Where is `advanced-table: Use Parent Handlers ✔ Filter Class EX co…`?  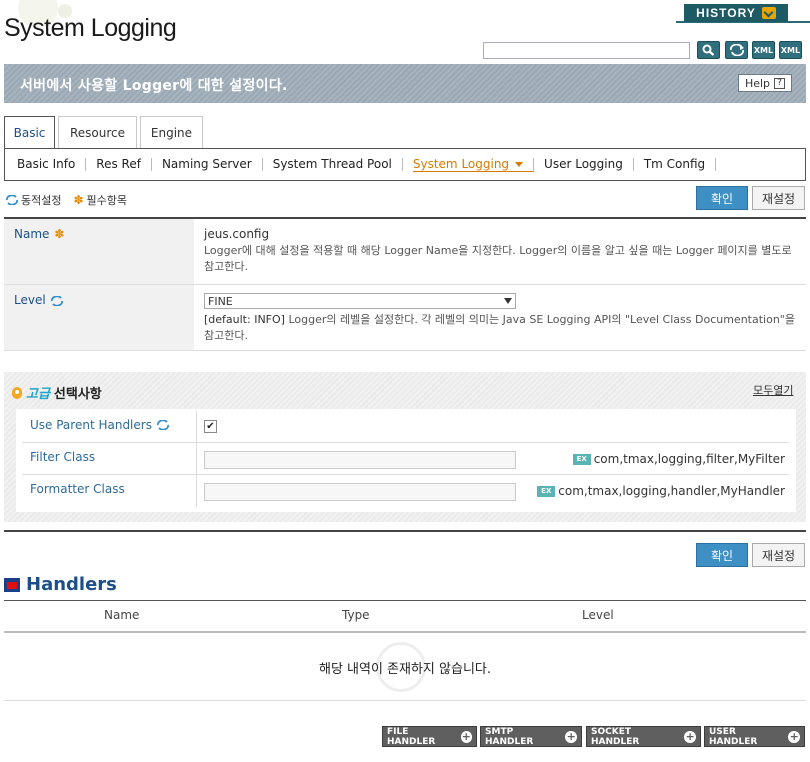
advanced-table: Use Parent Handlers ✔ Filter Class EX co… is located at coordinates (406, 460).